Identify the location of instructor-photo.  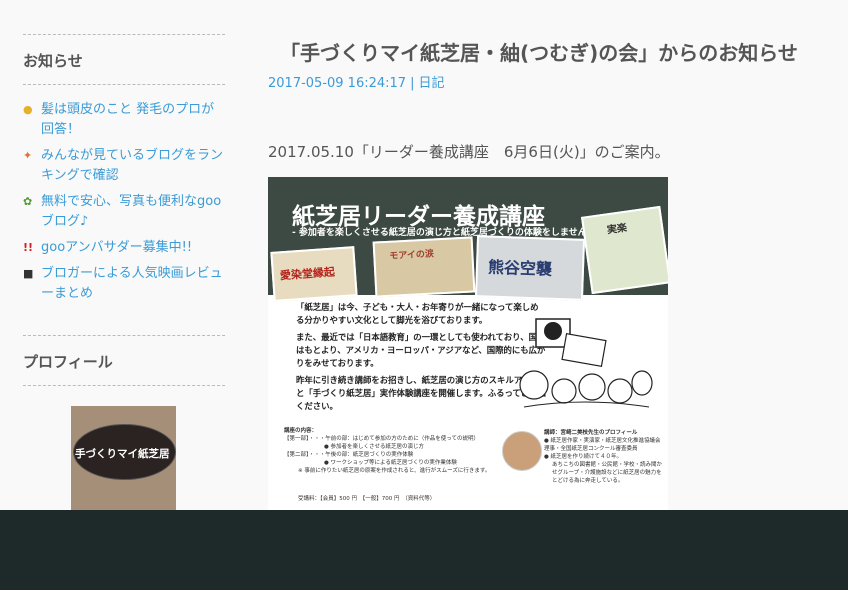
(522, 451).